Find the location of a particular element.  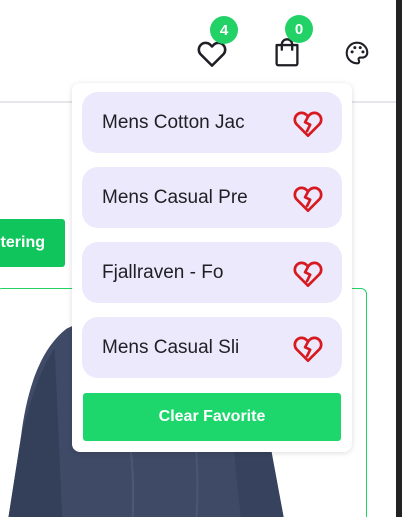

clear-favorites-label: Clear Favorite is located at coordinates (212, 416).